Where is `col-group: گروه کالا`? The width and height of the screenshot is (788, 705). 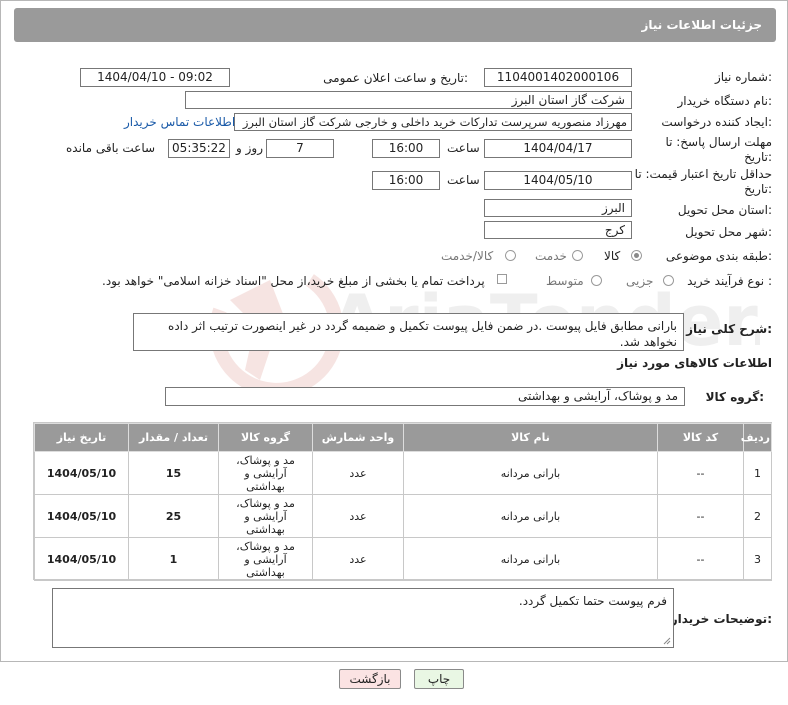
col-group: گروه کالا is located at coordinates (265, 437).